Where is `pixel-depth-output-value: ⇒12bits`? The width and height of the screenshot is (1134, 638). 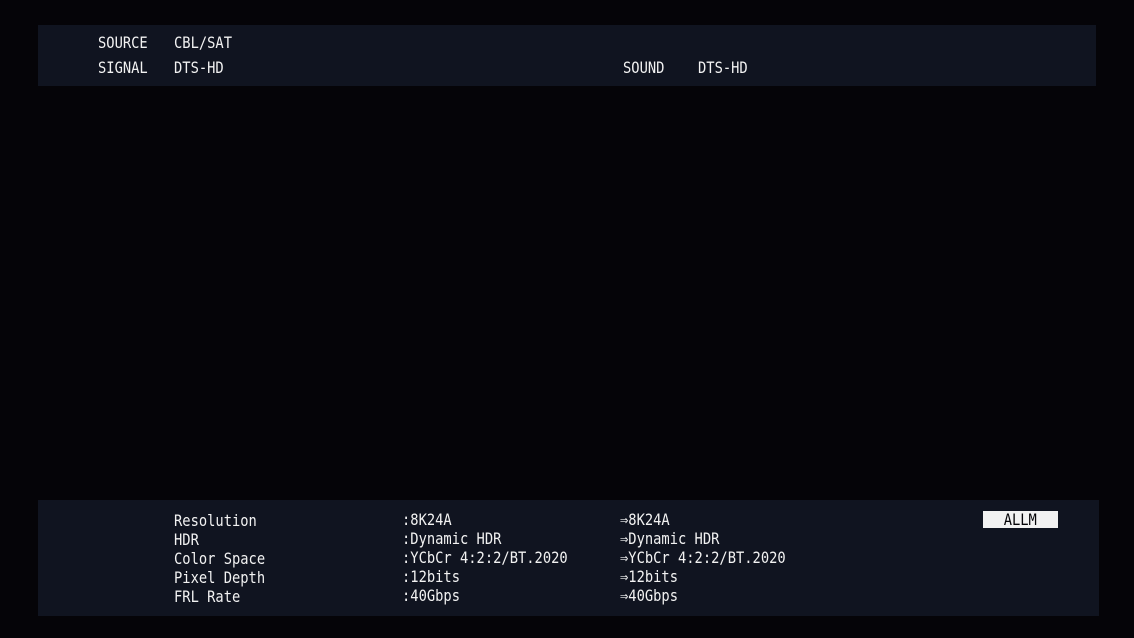 pixel-depth-output-value: ⇒12bits is located at coordinates (649, 576).